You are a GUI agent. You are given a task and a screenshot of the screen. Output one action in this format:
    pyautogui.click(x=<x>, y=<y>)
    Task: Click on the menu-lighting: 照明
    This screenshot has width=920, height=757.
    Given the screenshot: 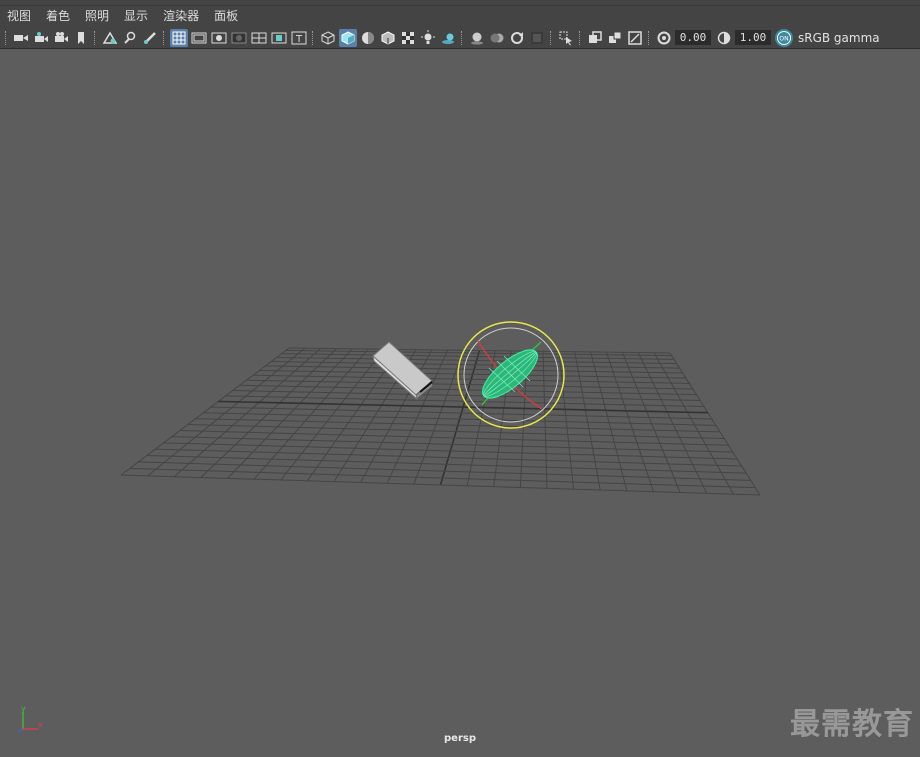 What is the action you would take?
    pyautogui.click(x=97, y=16)
    